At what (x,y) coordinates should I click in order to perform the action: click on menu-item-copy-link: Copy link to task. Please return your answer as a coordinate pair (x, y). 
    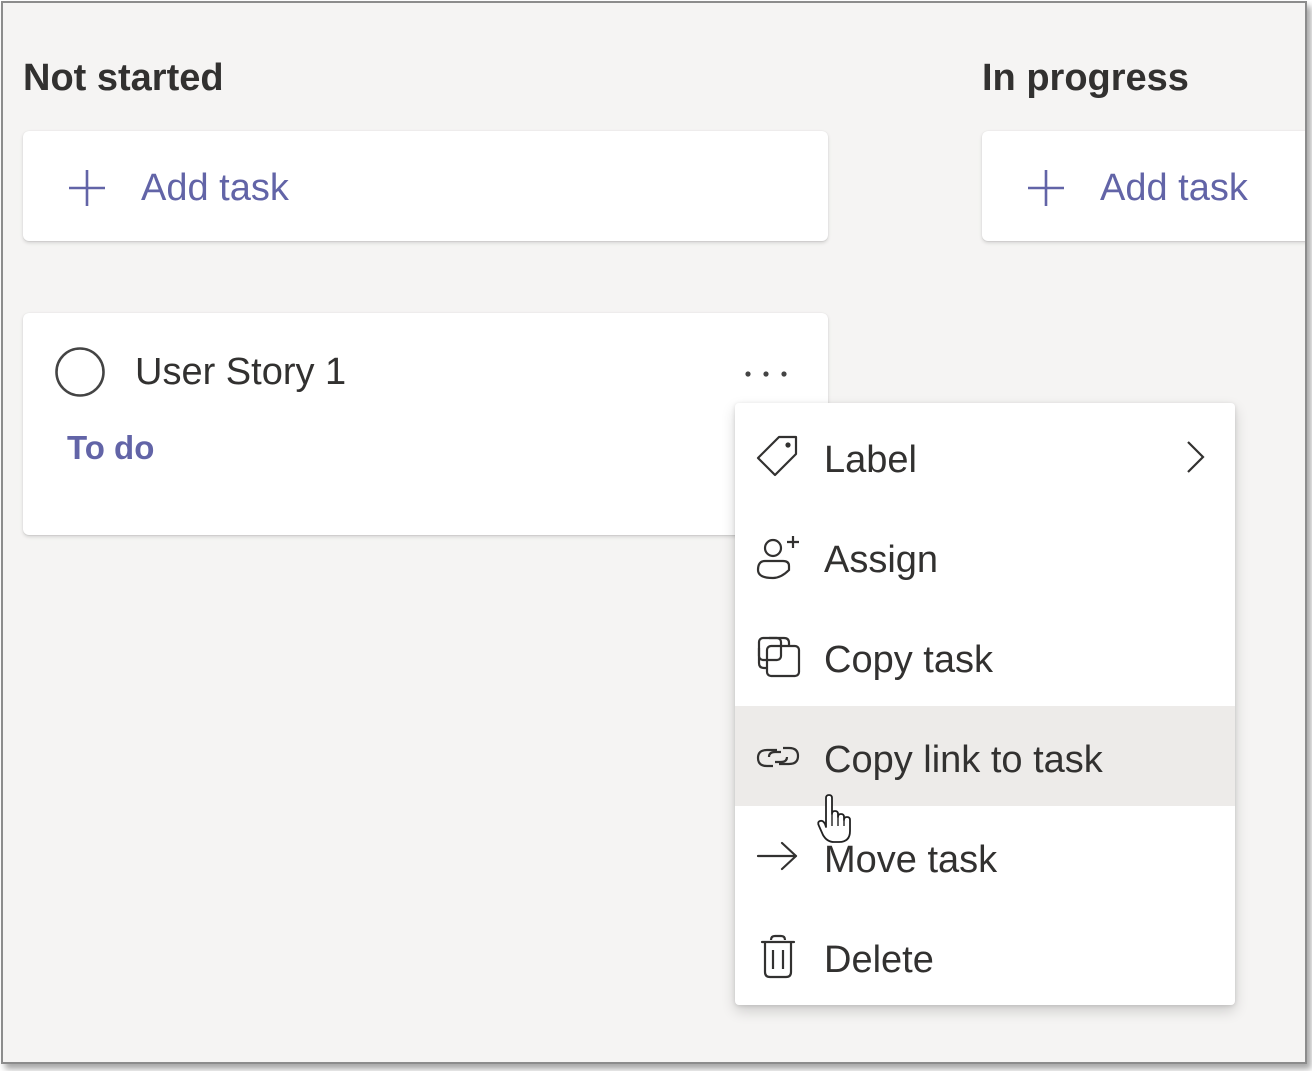
    Looking at the image, I should click on (985, 756).